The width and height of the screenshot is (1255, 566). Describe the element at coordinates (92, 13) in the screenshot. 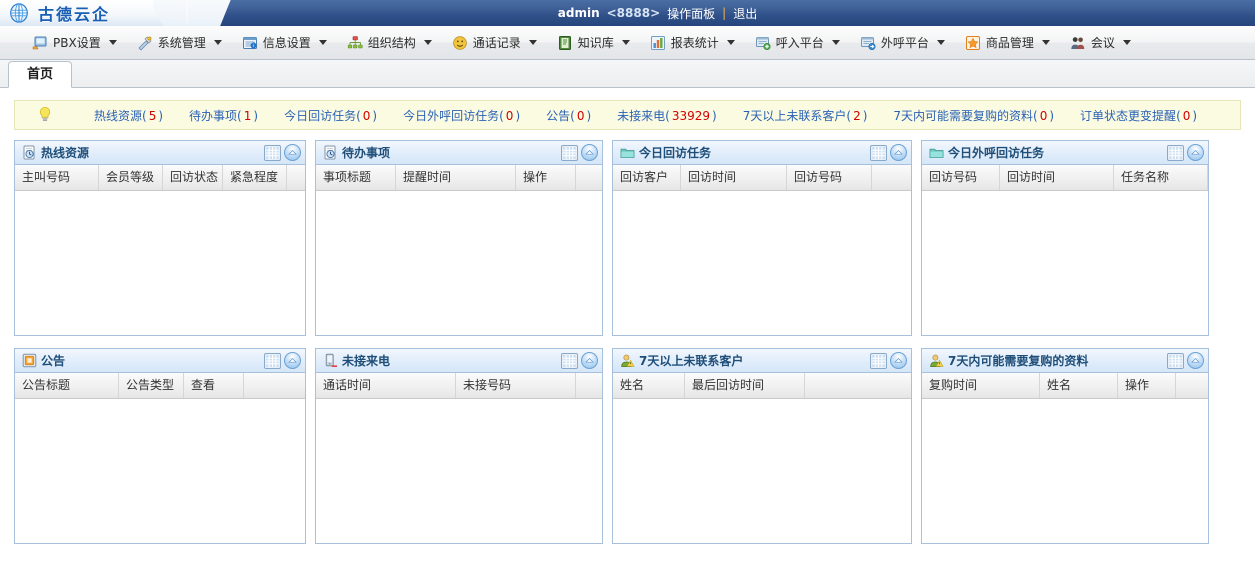

I see `brand-logo-area: 古德云企` at that location.